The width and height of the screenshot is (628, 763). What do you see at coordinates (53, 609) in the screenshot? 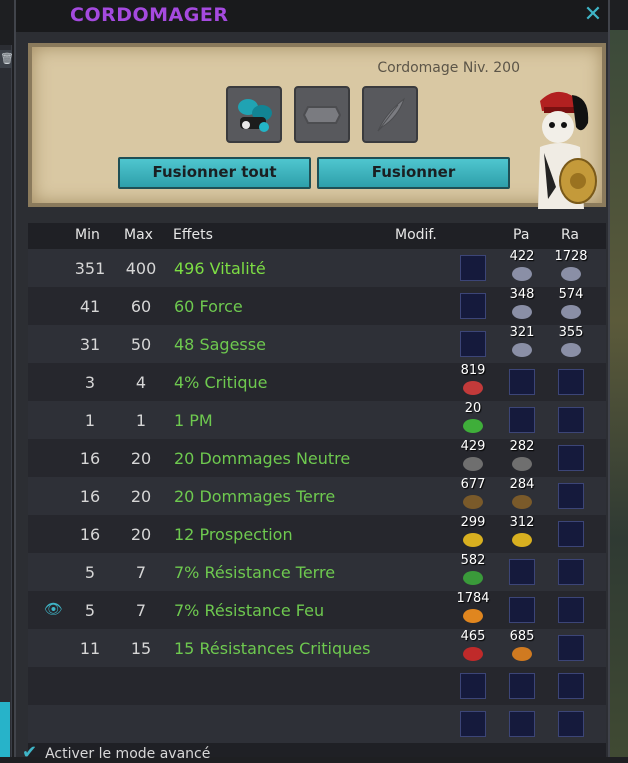
I see `eye-icon: 👁` at bounding box center [53, 609].